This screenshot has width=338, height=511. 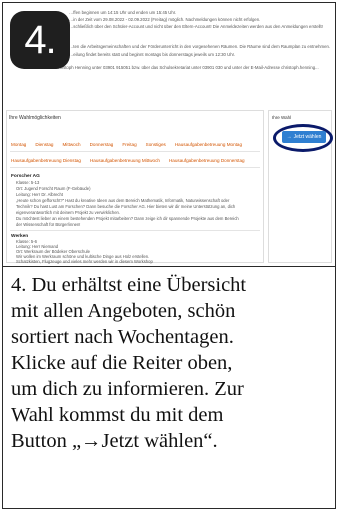 I want to click on tab-hausaufgaben-donnerstag: Hausaufgabenbetreuung Donnerstag, so click(x=207, y=160).